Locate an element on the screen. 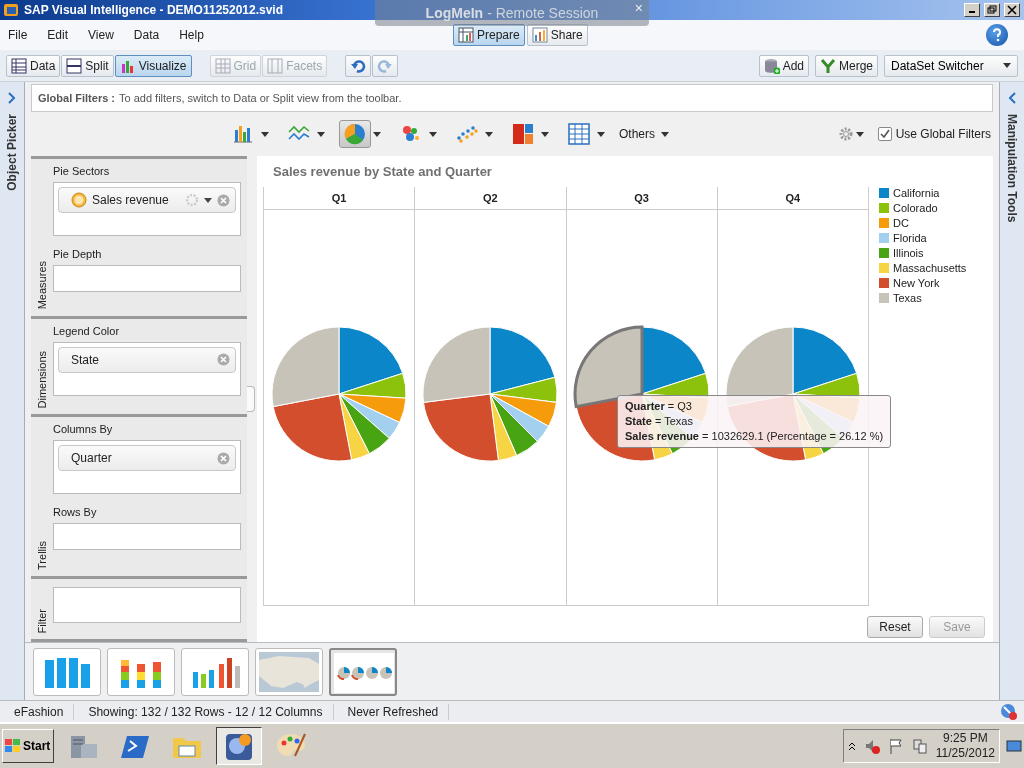 The height and width of the screenshot is (768, 1024). drop-zone: State is located at coordinates (147, 368).